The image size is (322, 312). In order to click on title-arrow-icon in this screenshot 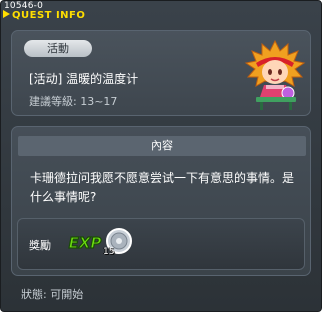, I will do `click(6, 14)`.